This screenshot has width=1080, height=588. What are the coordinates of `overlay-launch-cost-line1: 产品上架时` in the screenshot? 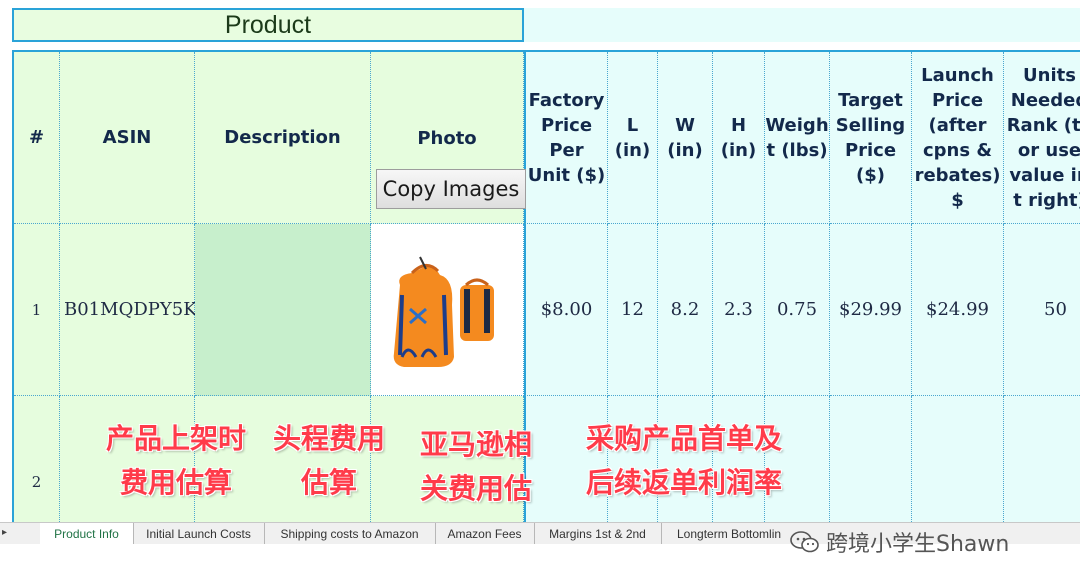 It's located at (176, 438).